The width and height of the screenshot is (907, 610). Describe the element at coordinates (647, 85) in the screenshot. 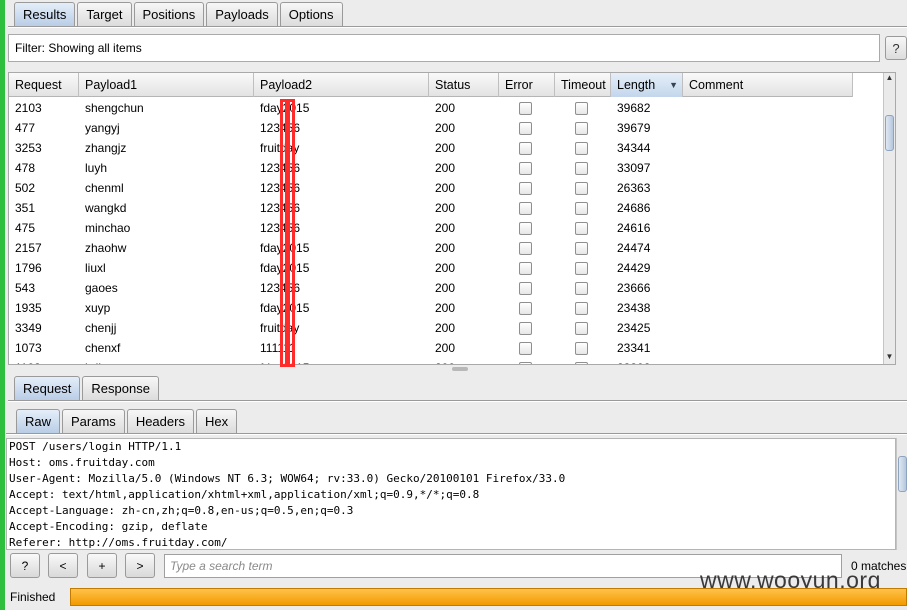

I see `column-header-length: Length ▼` at that location.